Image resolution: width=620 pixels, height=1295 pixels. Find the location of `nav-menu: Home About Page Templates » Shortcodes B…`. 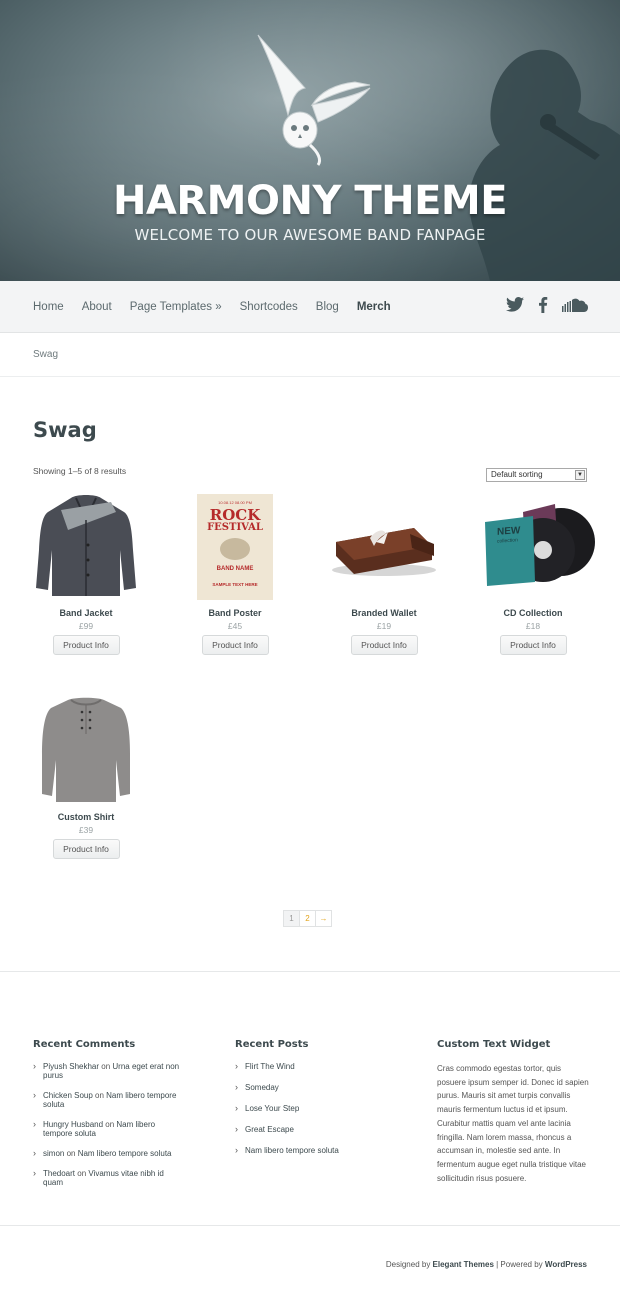

nav-menu: Home About Page Templates » Shortcodes B… is located at coordinates (221, 307).